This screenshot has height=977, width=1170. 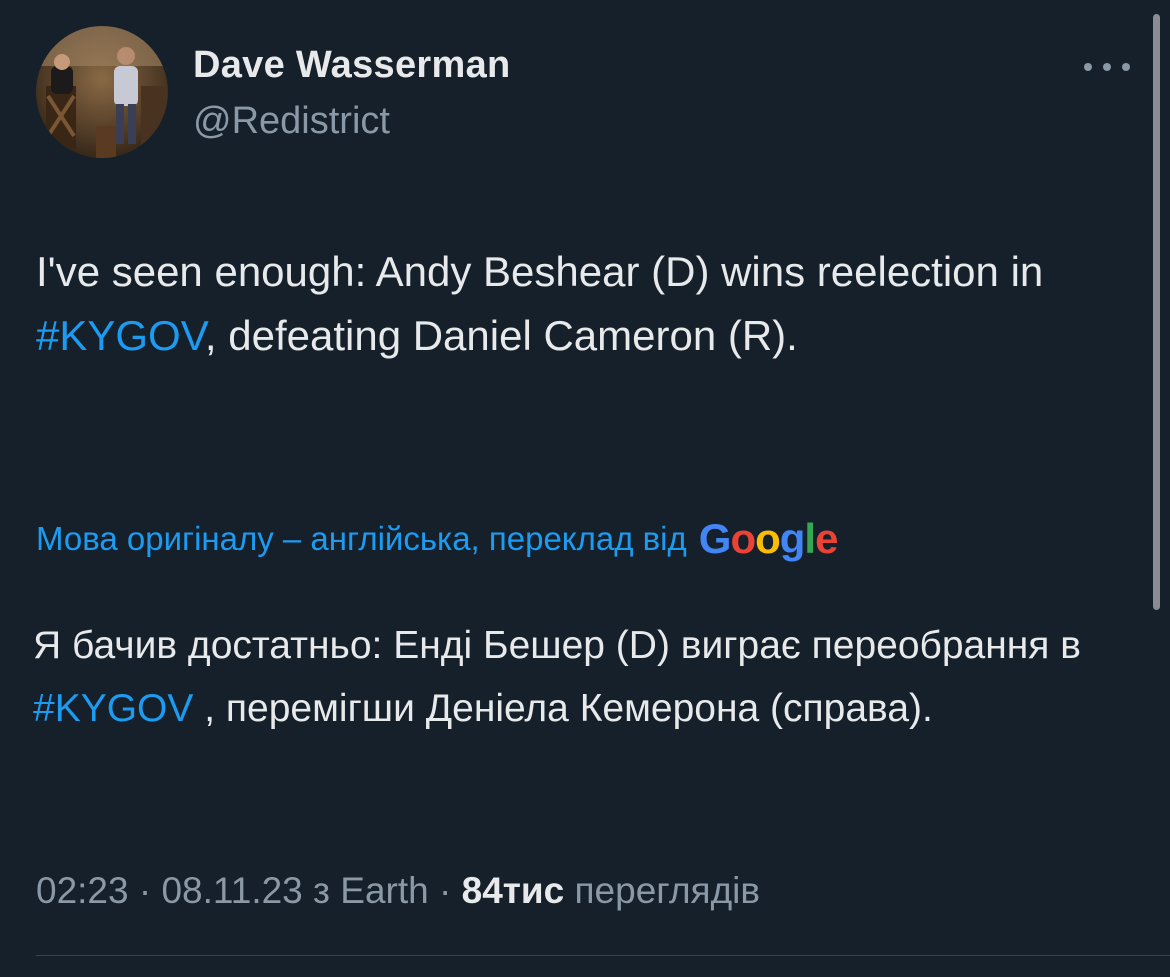 What do you see at coordinates (563, 708) in the screenshot?
I see `translated-text-part: , перемігши Деніела Кемерона (справа).` at bounding box center [563, 708].